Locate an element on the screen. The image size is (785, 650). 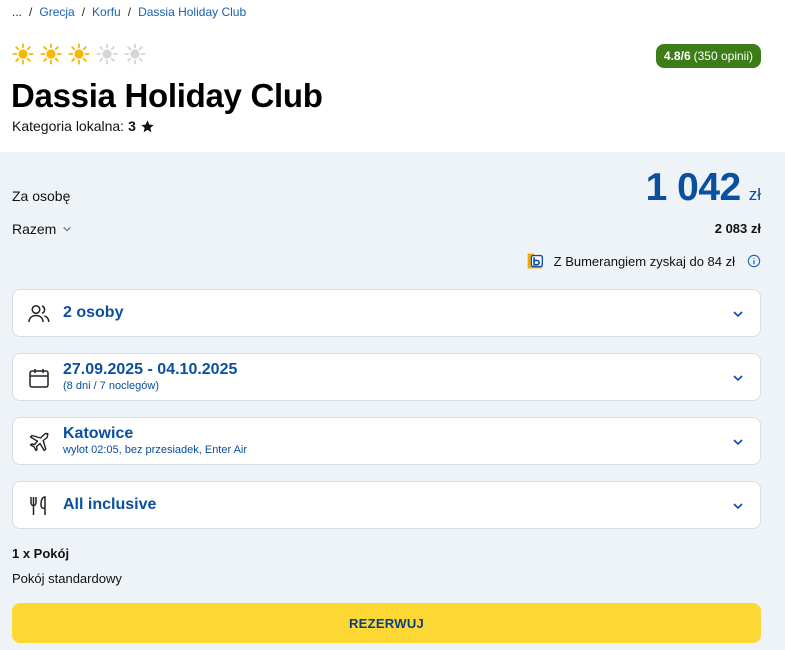
hotel-name: Dassia Holiday Club is located at coordinates (167, 95).